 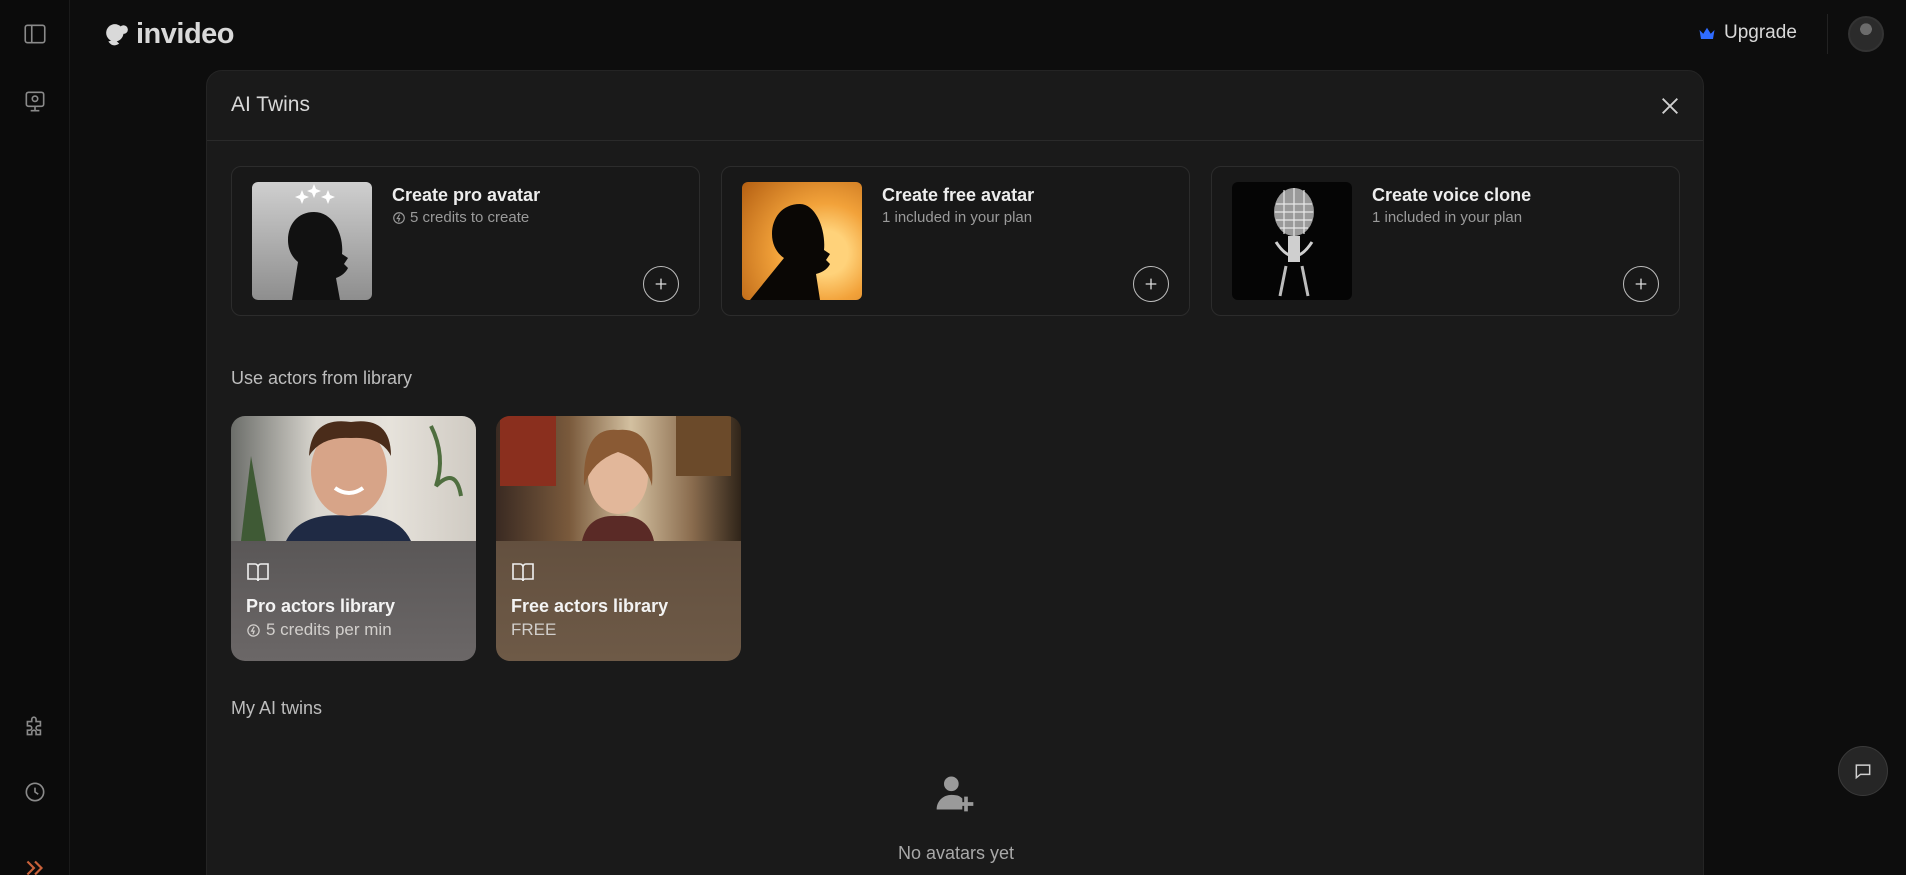 I want to click on create-voice-clone-title: Create voice clone, so click(x=1452, y=195).